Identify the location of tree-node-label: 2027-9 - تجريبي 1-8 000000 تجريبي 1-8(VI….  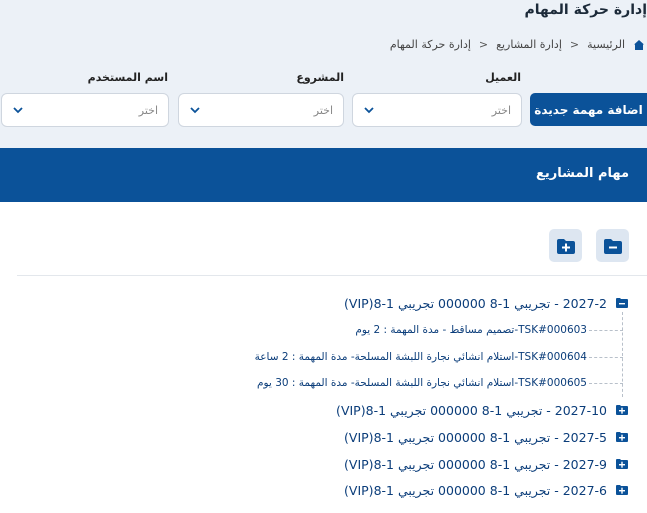
(475, 464).